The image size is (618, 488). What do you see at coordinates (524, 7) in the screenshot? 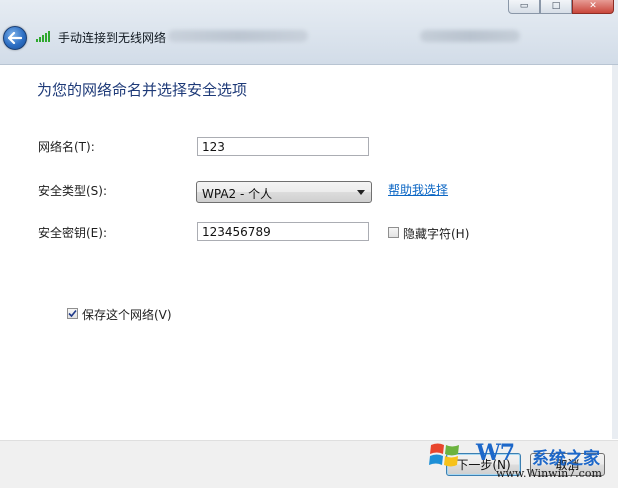
I see `minimize-button: ▭` at bounding box center [524, 7].